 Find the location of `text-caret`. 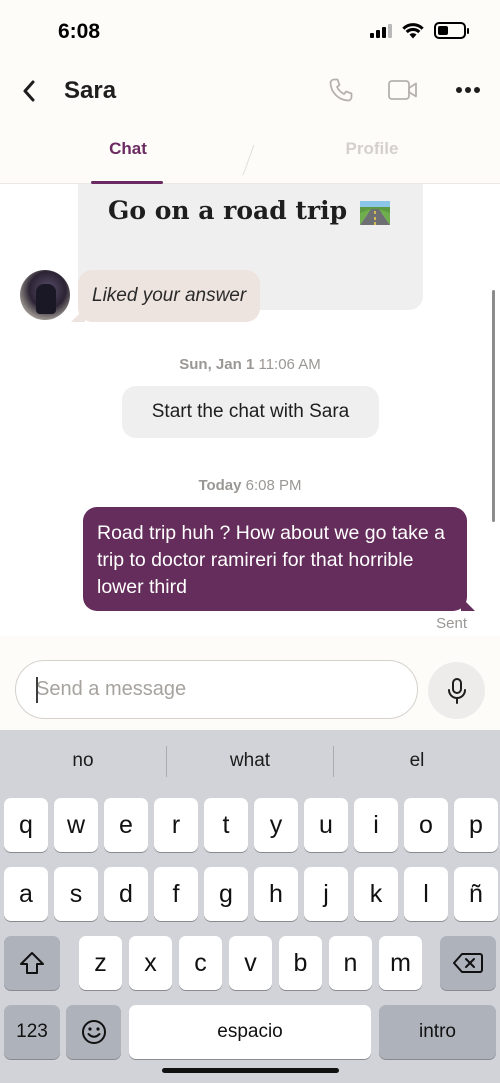

text-caret is located at coordinates (37, 690).